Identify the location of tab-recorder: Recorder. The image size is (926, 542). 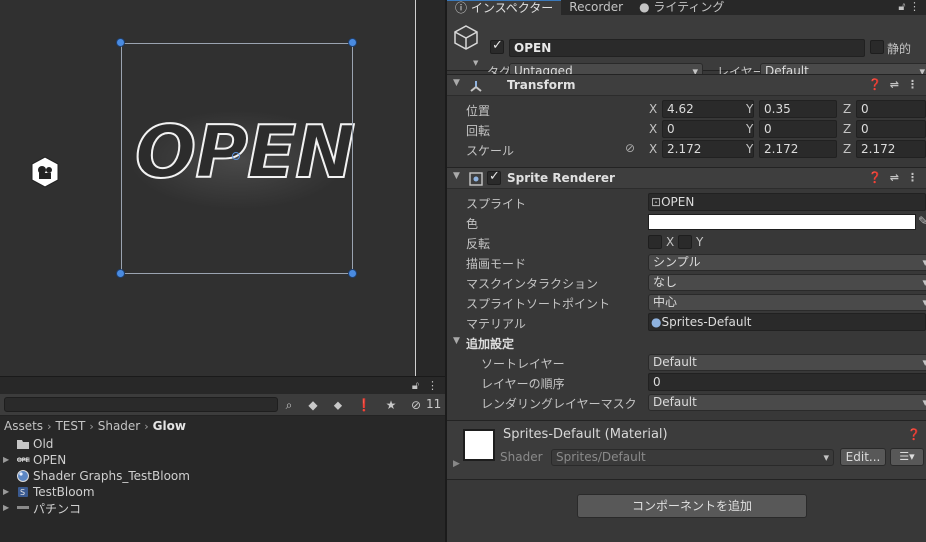
(596, 7).